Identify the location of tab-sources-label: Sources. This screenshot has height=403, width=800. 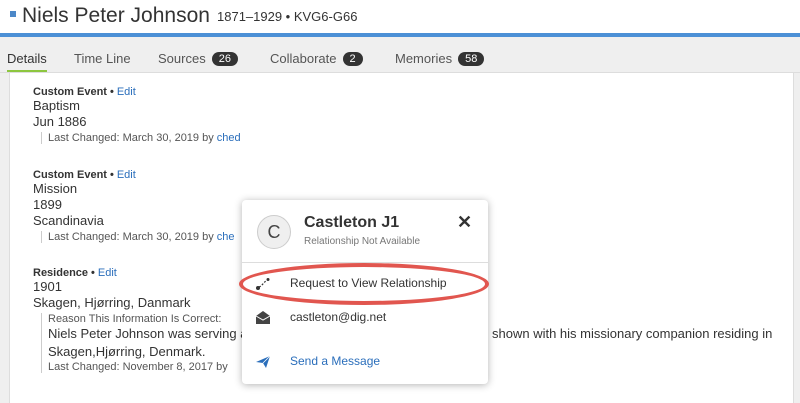
(182, 58).